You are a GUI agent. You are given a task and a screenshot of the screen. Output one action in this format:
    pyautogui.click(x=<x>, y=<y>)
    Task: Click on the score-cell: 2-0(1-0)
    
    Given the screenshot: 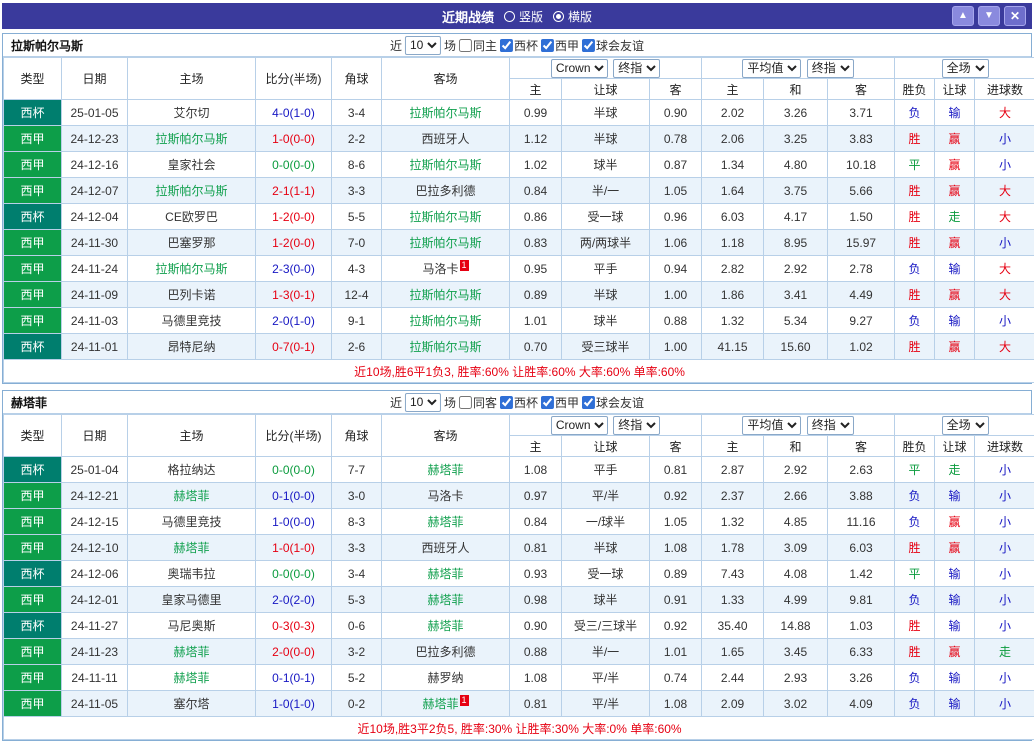 What is the action you would take?
    pyautogui.click(x=294, y=321)
    